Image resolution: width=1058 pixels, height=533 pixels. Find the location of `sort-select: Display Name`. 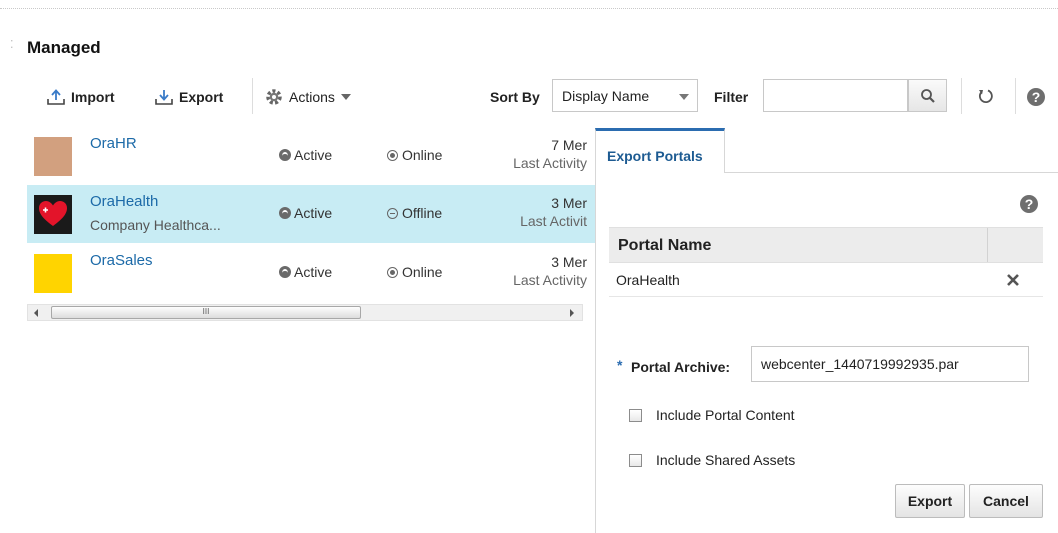

sort-select: Display Name is located at coordinates (625, 95).